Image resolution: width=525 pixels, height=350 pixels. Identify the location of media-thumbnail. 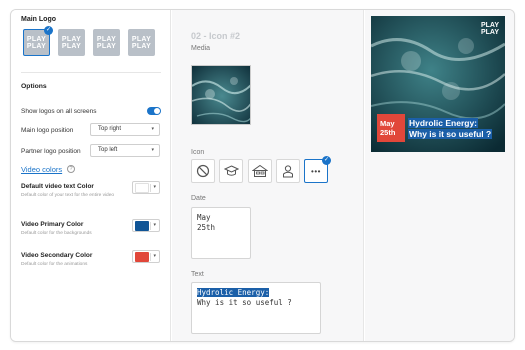
(221, 95).